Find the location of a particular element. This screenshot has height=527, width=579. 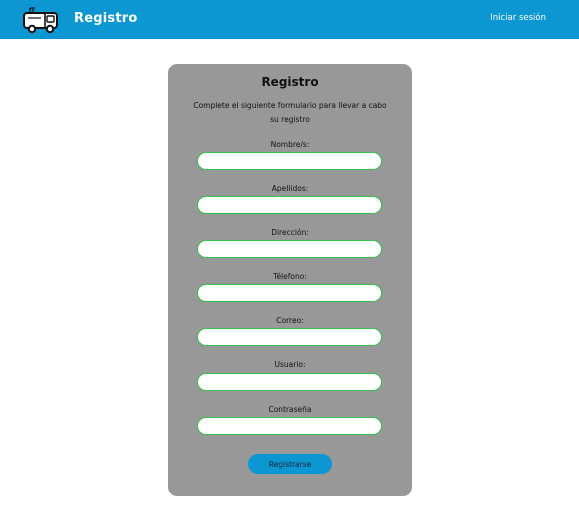

login-link: Iniciar sesión is located at coordinates (518, 18).